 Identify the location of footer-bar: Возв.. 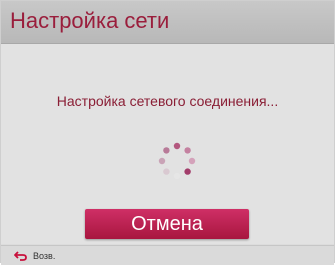
(167, 255).